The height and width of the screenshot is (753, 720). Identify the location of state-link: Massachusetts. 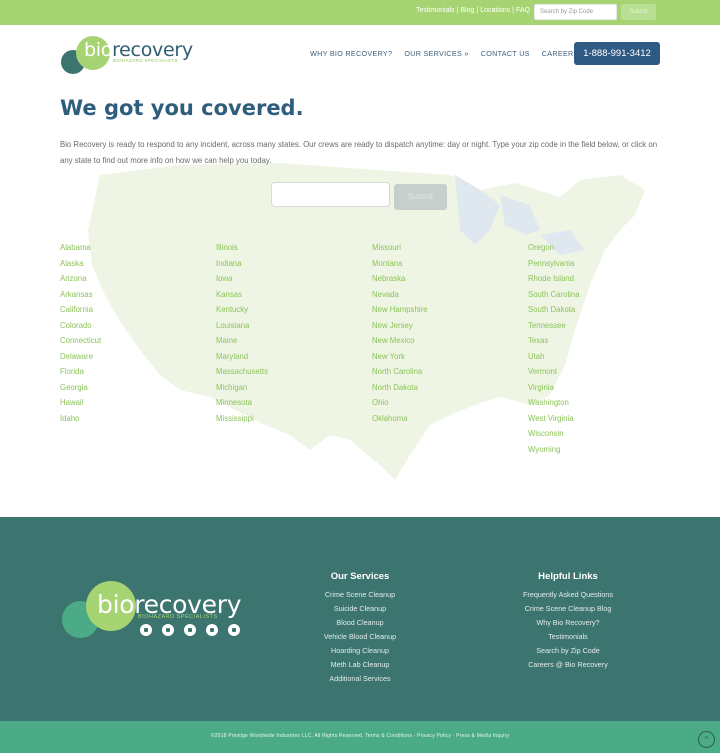
(286, 372).